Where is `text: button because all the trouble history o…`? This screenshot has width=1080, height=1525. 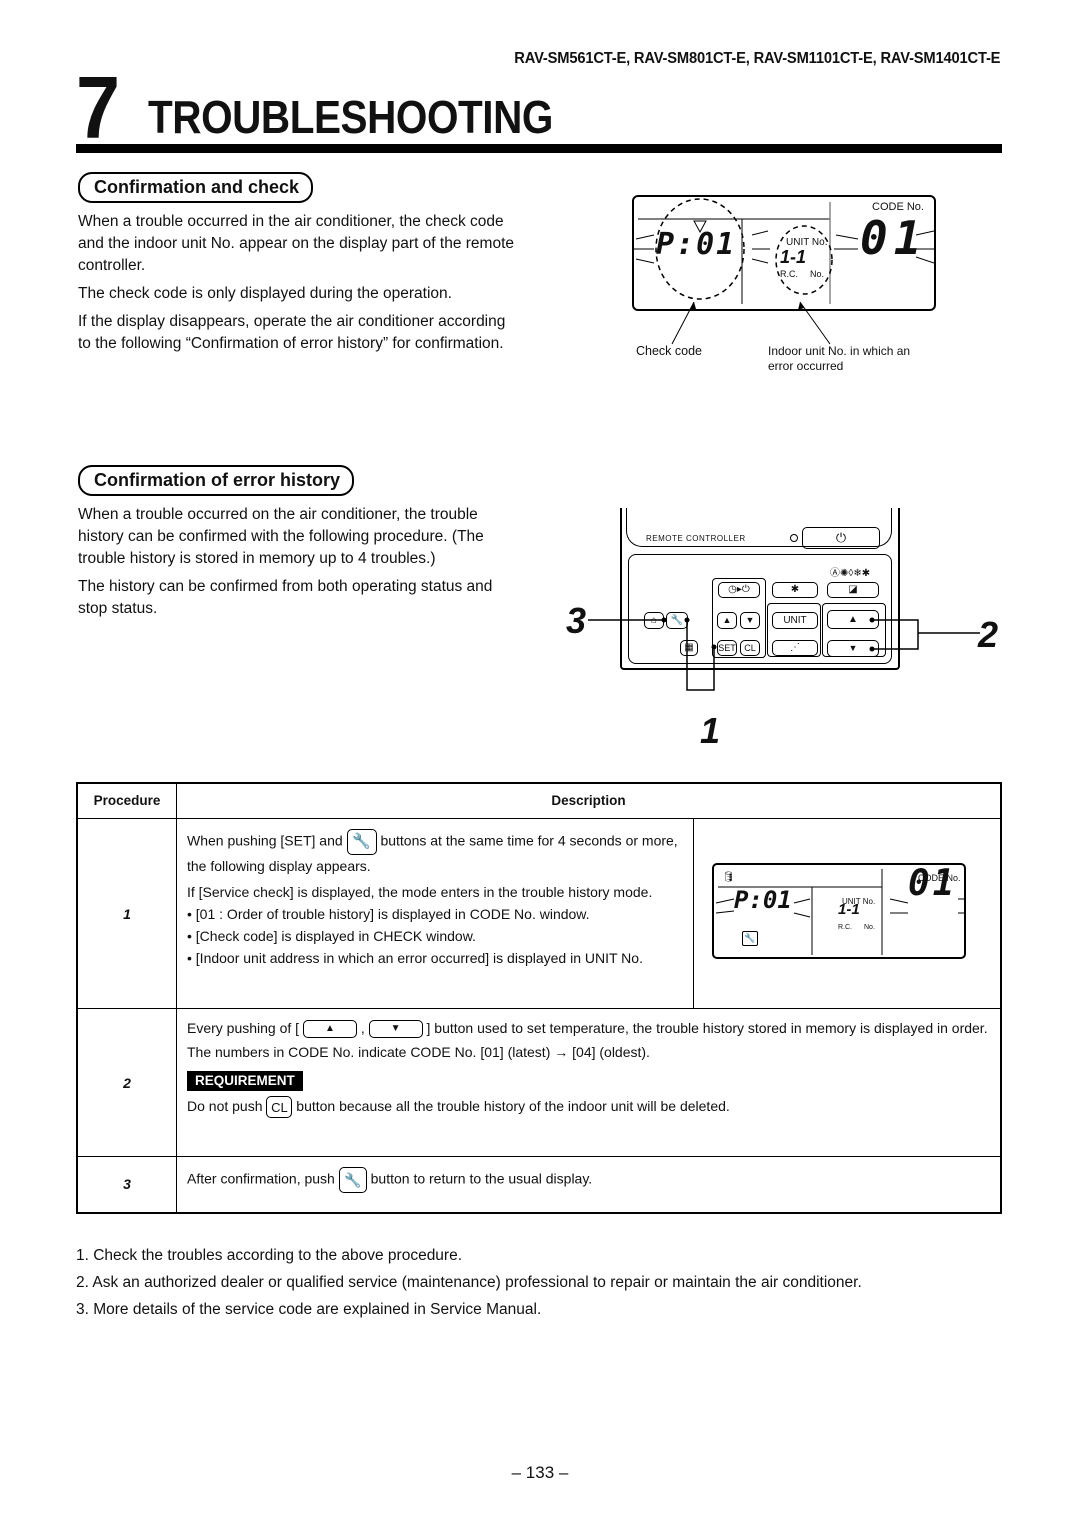
text: button because all the trouble history o… is located at coordinates (513, 1106).